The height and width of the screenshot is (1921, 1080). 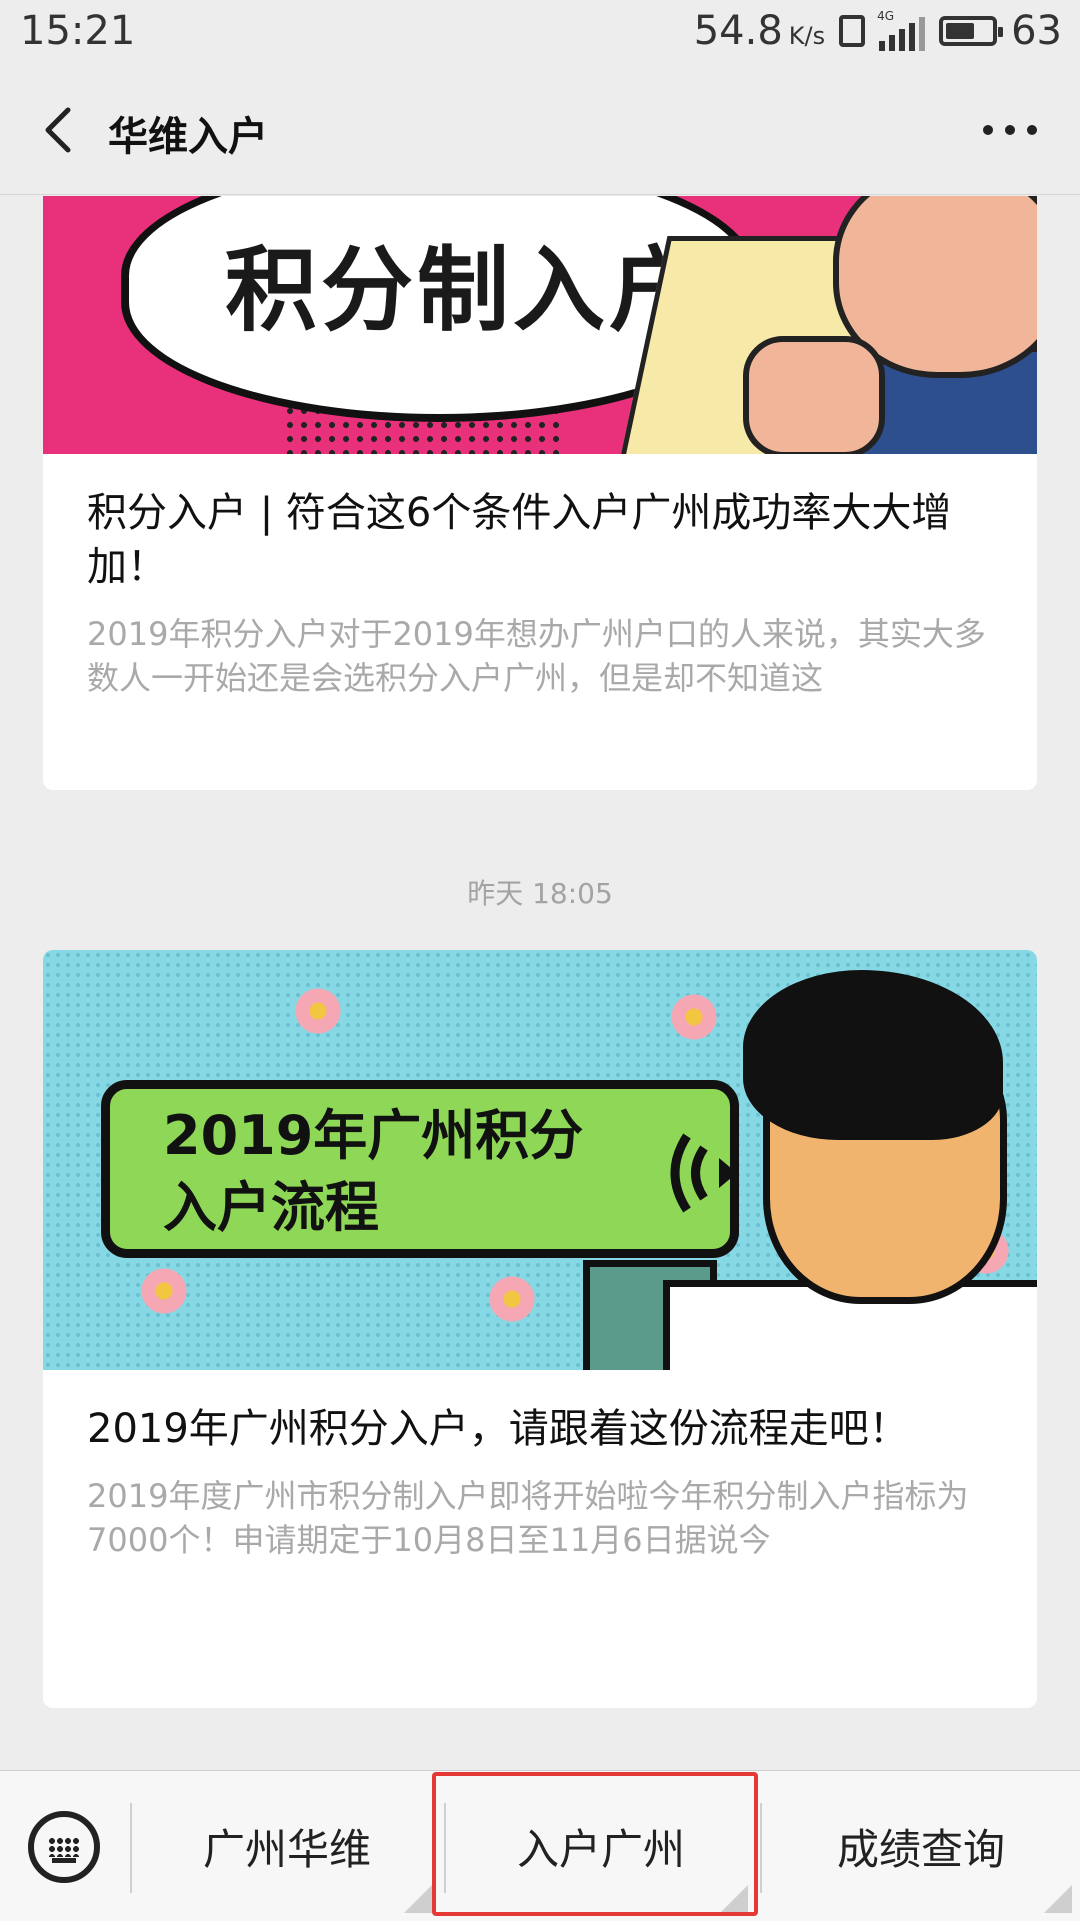 I want to click on article-cover-image: 积分制入户, so click(x=540, y=325).